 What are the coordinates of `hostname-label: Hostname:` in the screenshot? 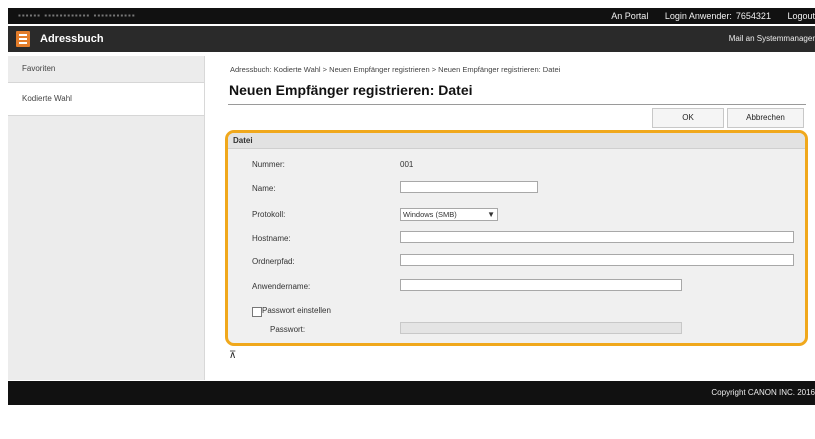 It's located at (271, 238).